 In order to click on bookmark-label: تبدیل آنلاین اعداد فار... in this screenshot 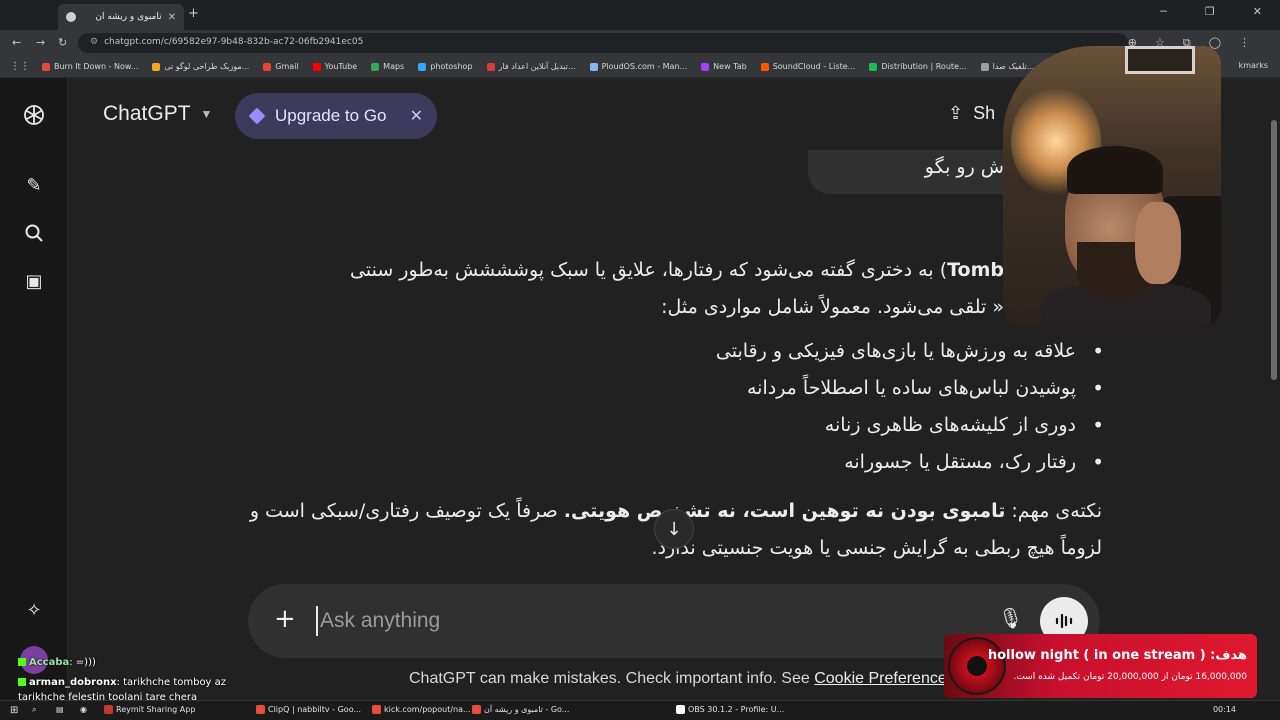, I will do `click(537, 66)`.